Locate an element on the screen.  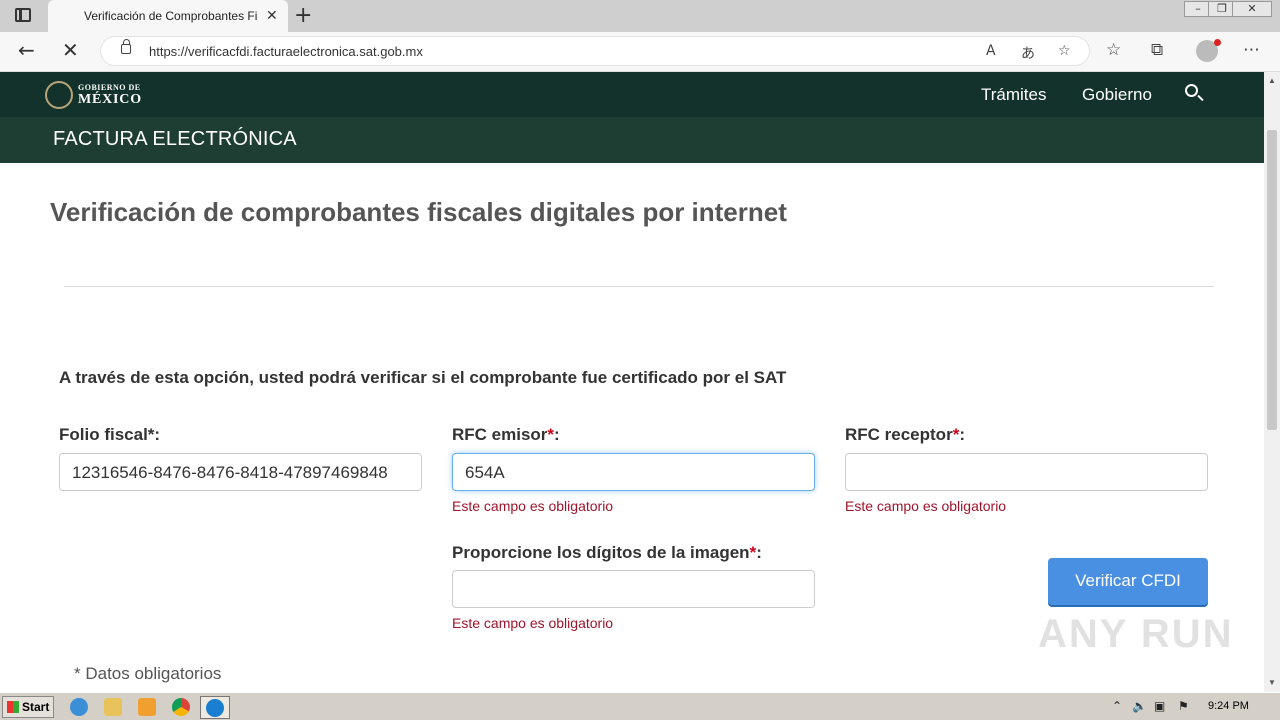
required-note: * Datos obligatorios is located at coordinates (148, 673).